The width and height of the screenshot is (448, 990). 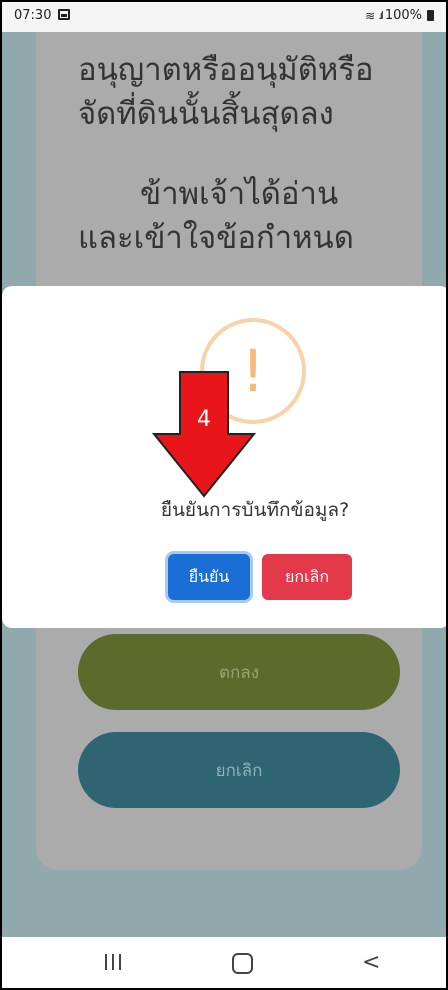 I want to click on confirm-button: ยืนยัน, so click(x=209, y=577).